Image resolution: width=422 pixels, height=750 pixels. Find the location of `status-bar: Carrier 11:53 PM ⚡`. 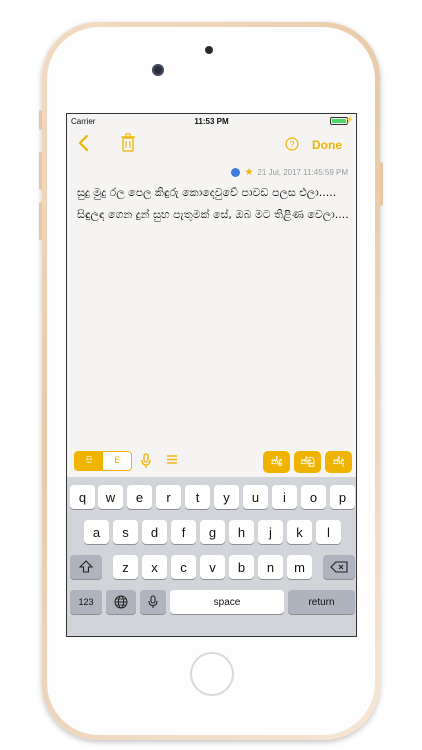

status-bar: Carrier 11:53 PM ⚡ is located at coordinates (211, 121).